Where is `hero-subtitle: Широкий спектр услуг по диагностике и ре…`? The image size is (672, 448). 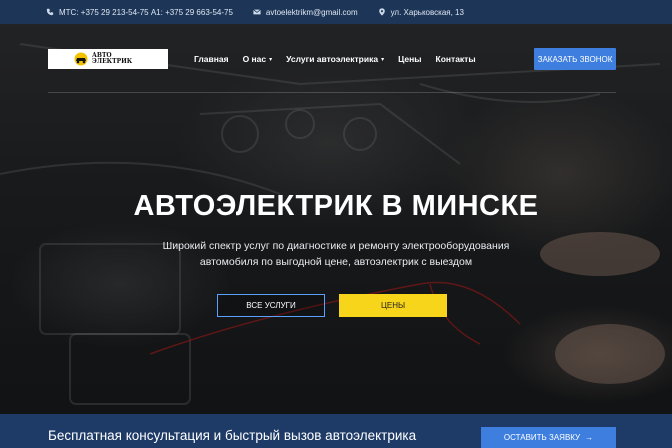 hero-subtitle: Широкий спектр услуг по диагностике и ре… is located at coordinates (336, 254).